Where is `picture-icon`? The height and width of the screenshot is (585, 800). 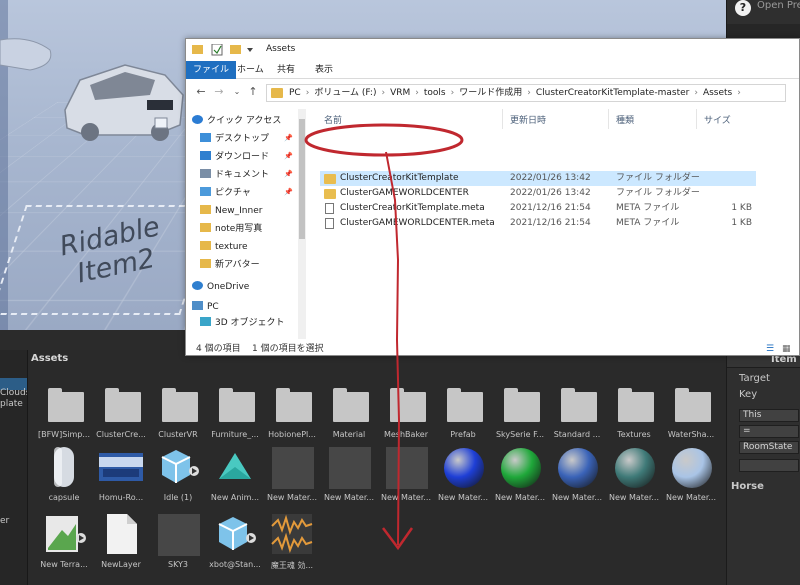 picture-icon is located at coordinates (205, 191).